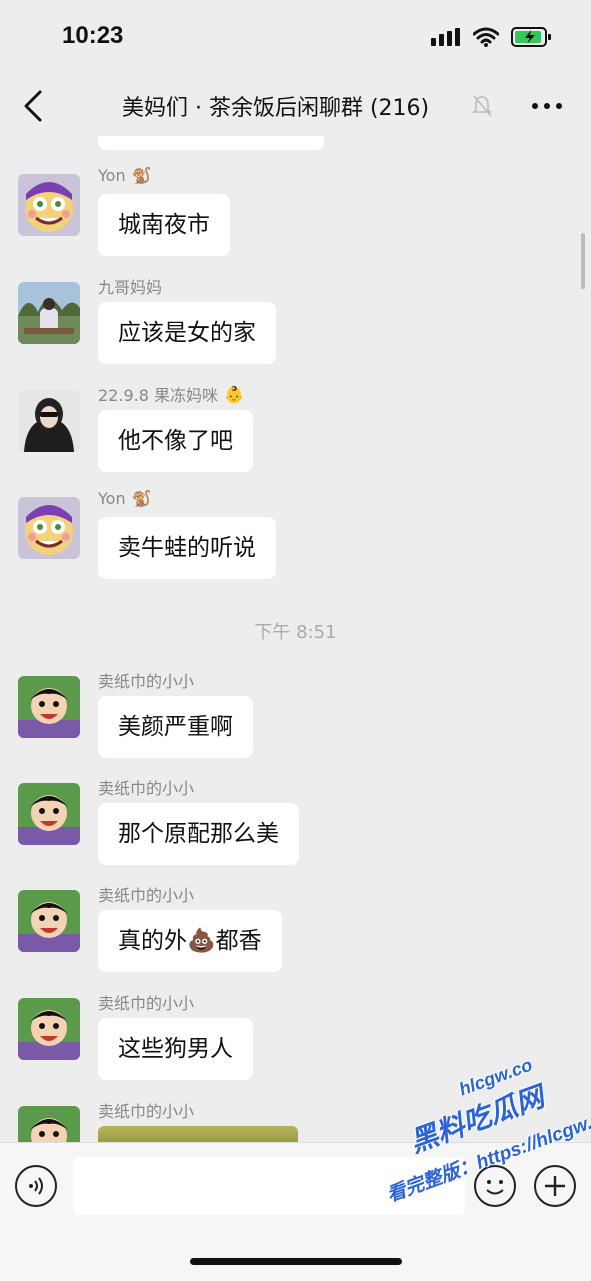 The image size is (591, 1281). What do you see at coordinates (187, 548) in the screenshot?
I see `message-bubble: 卖牛蛙的听说` at bounding box center [187, 548].